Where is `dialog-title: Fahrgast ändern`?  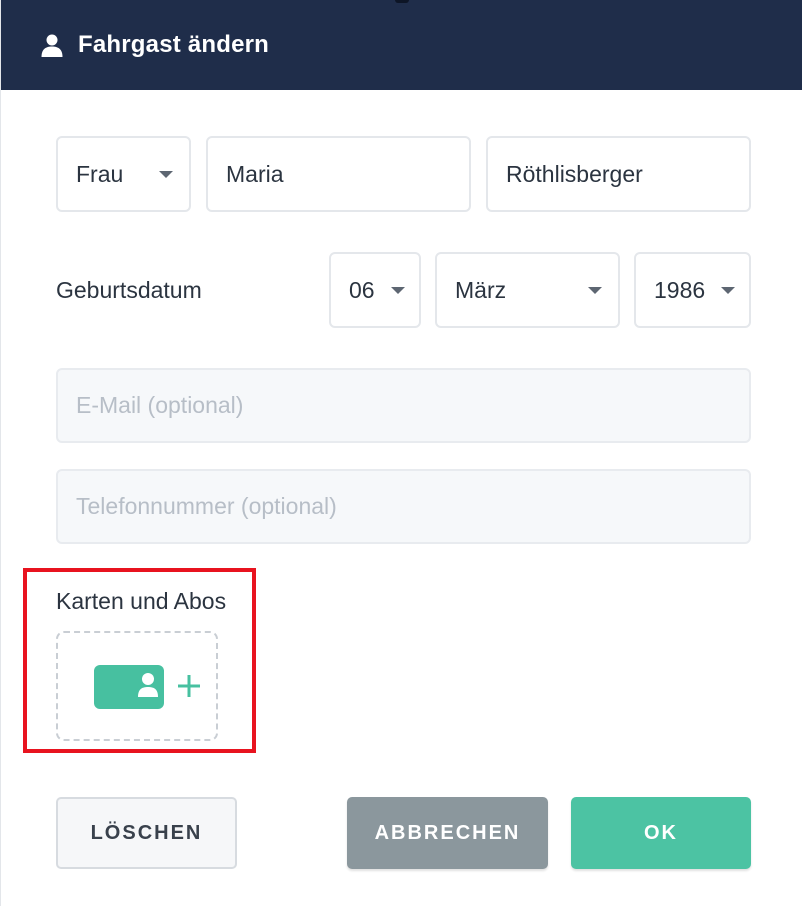 dialog-title: Fahrgast ändern is located at coordinates (174, 44).